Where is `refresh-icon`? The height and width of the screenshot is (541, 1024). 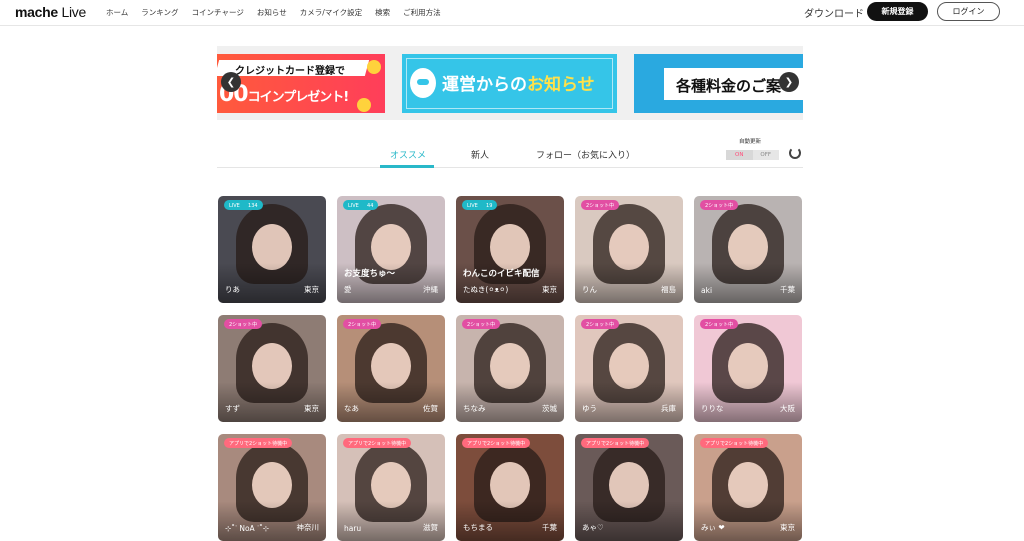 refresh-icon is located at coordinates (795, 153).